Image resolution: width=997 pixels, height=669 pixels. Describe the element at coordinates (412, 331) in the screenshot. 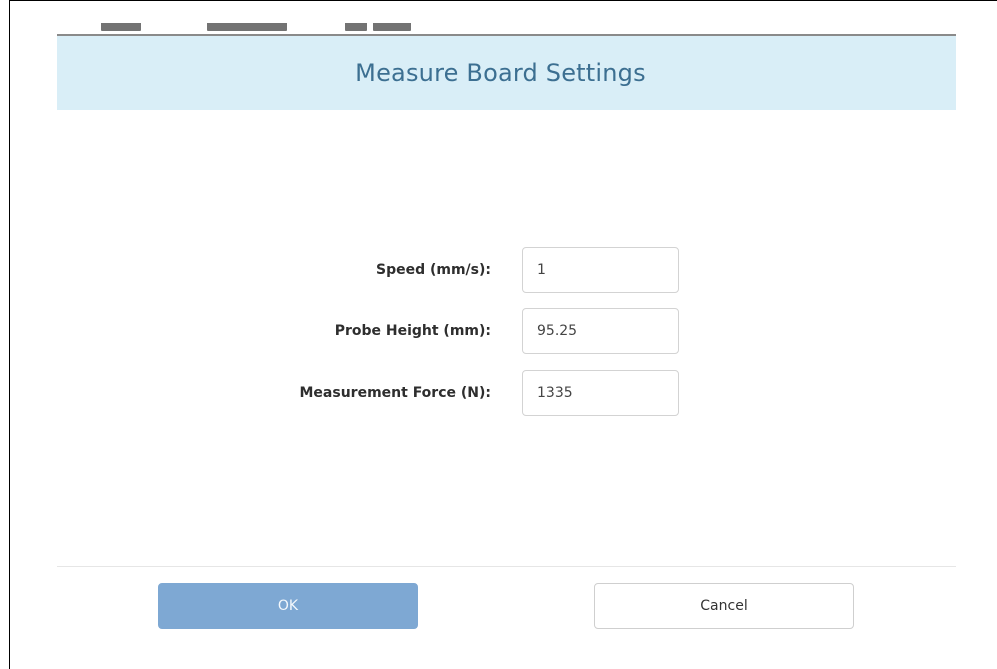

I see `probe-height-label: Probe Height (mm):` at that location.